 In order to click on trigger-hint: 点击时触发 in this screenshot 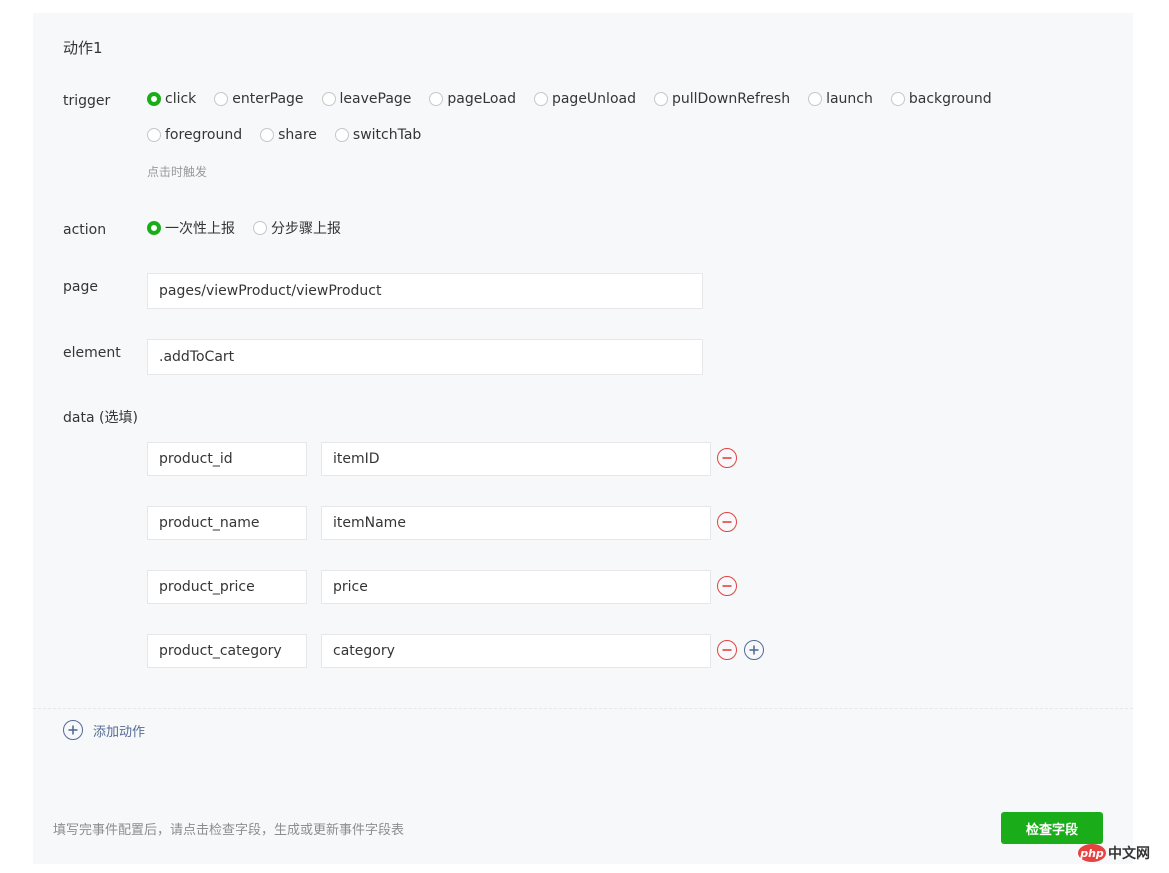, I will do `click(177, 172)`.